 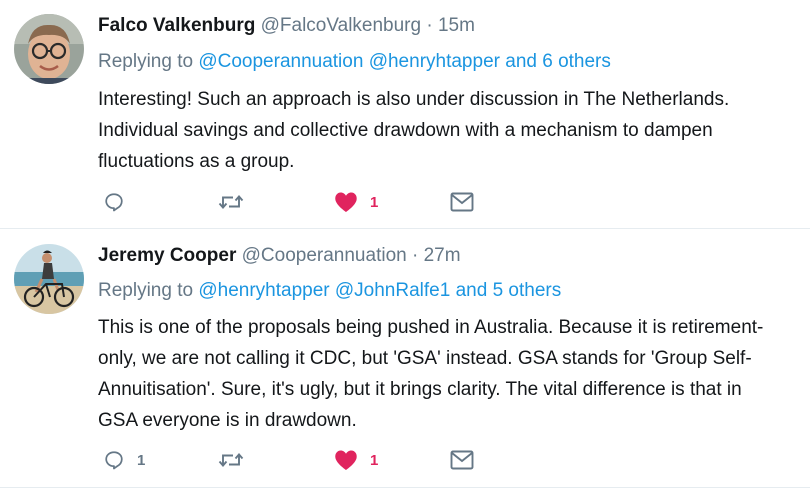 I want to click on reply-count: 1, so click(x=141, y=460).